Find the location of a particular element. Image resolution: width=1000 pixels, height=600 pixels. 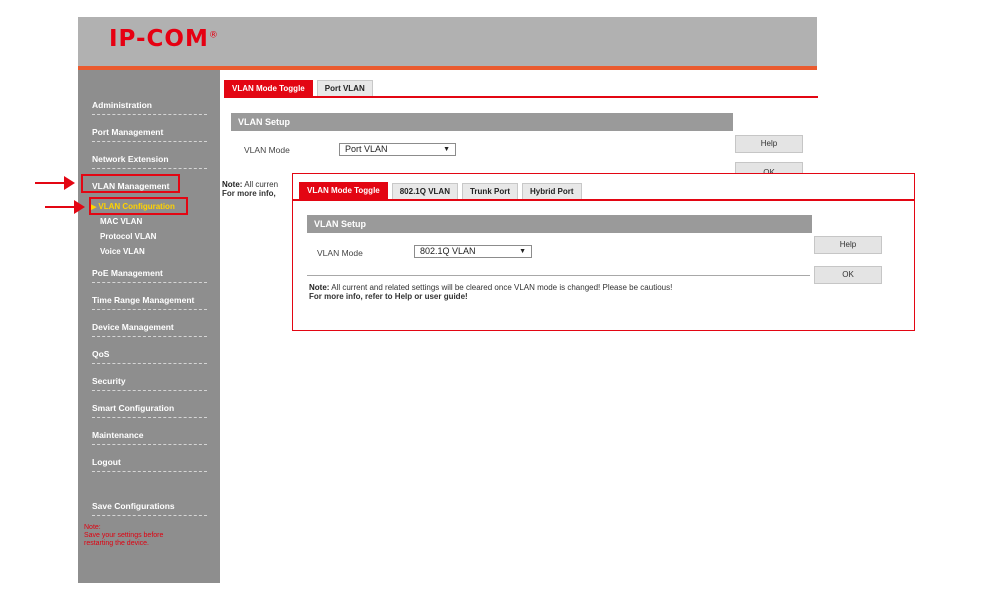

sidebar-item-smart-configuration: Smart Configuration is located at coordinates (149, 410).